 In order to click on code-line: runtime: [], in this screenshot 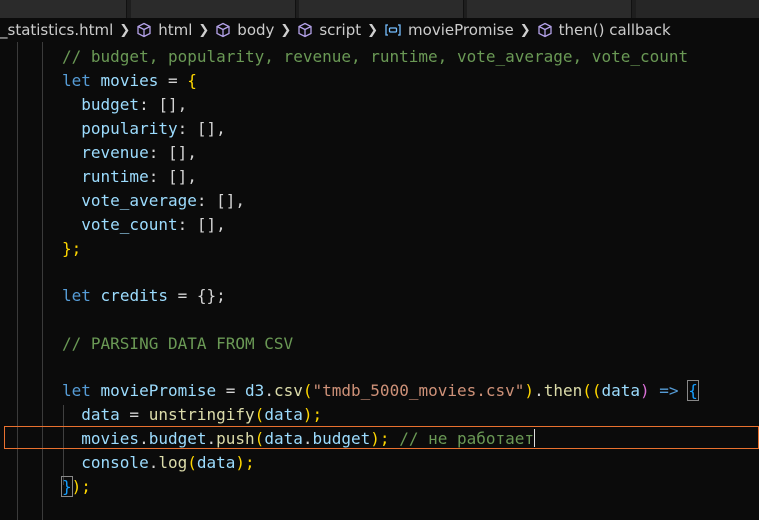, I will do `click(139, 176)`.